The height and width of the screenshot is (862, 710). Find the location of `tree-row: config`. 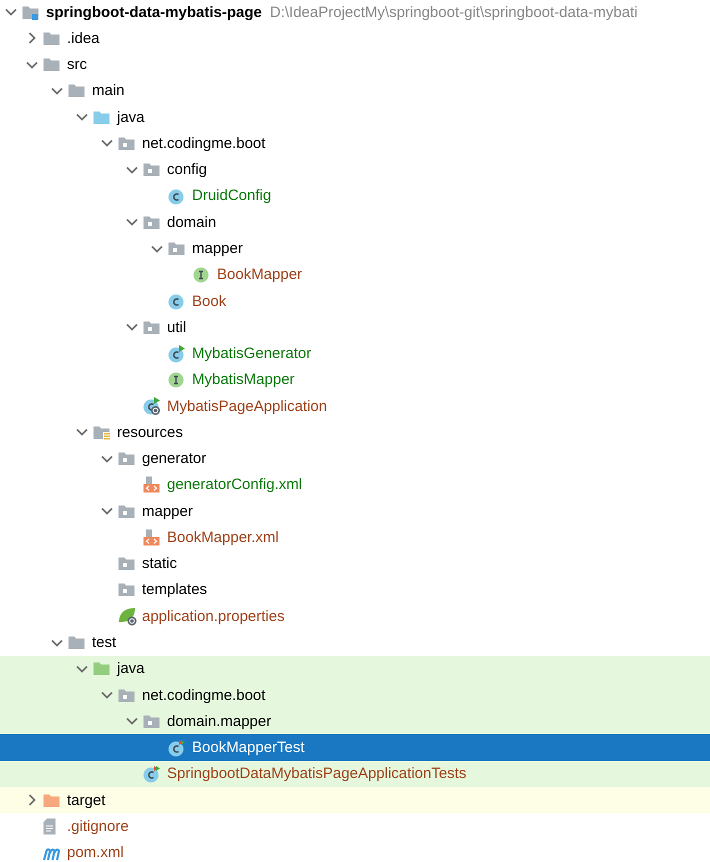

tree-row: config is located at coordinates (355, 169).